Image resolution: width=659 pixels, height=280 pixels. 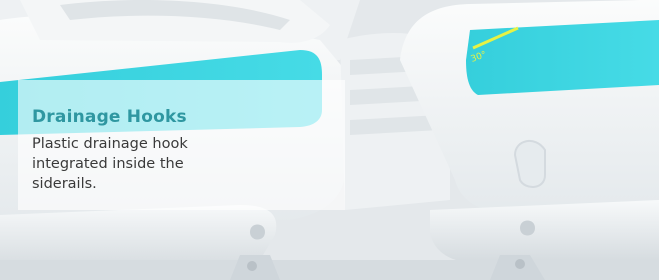 I want to click on right-drainage-hook, so click(x=529, y=164).